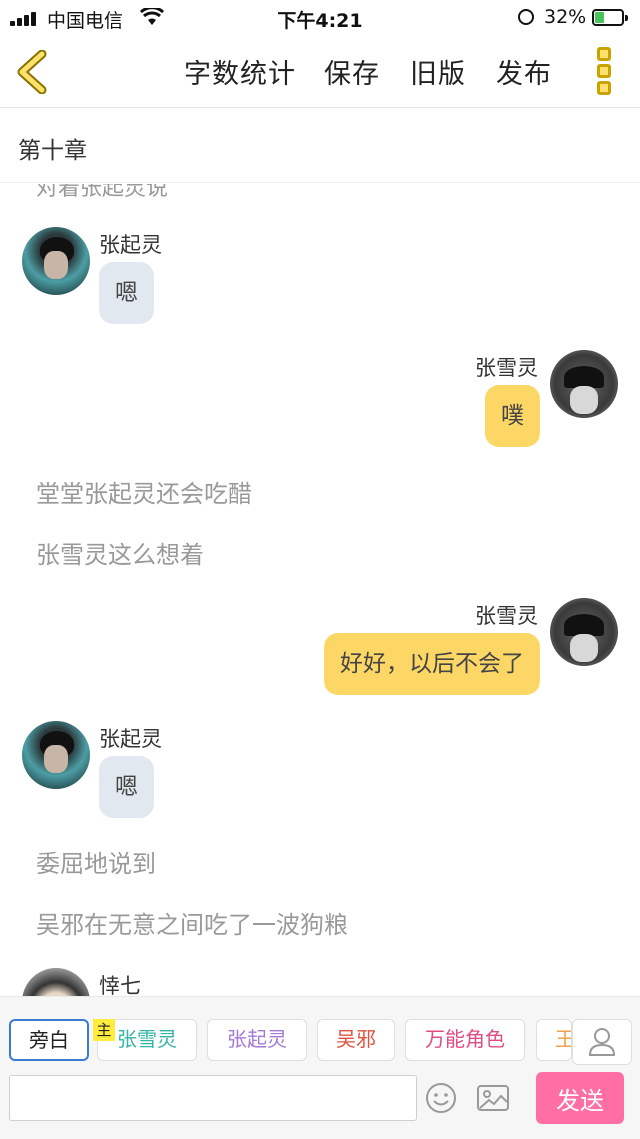 This screenshot has width=640, height=1139. Describe the element at coordinates (96, 861) in the screenshot. I see `narration-line: 委屈地说到` at that location.